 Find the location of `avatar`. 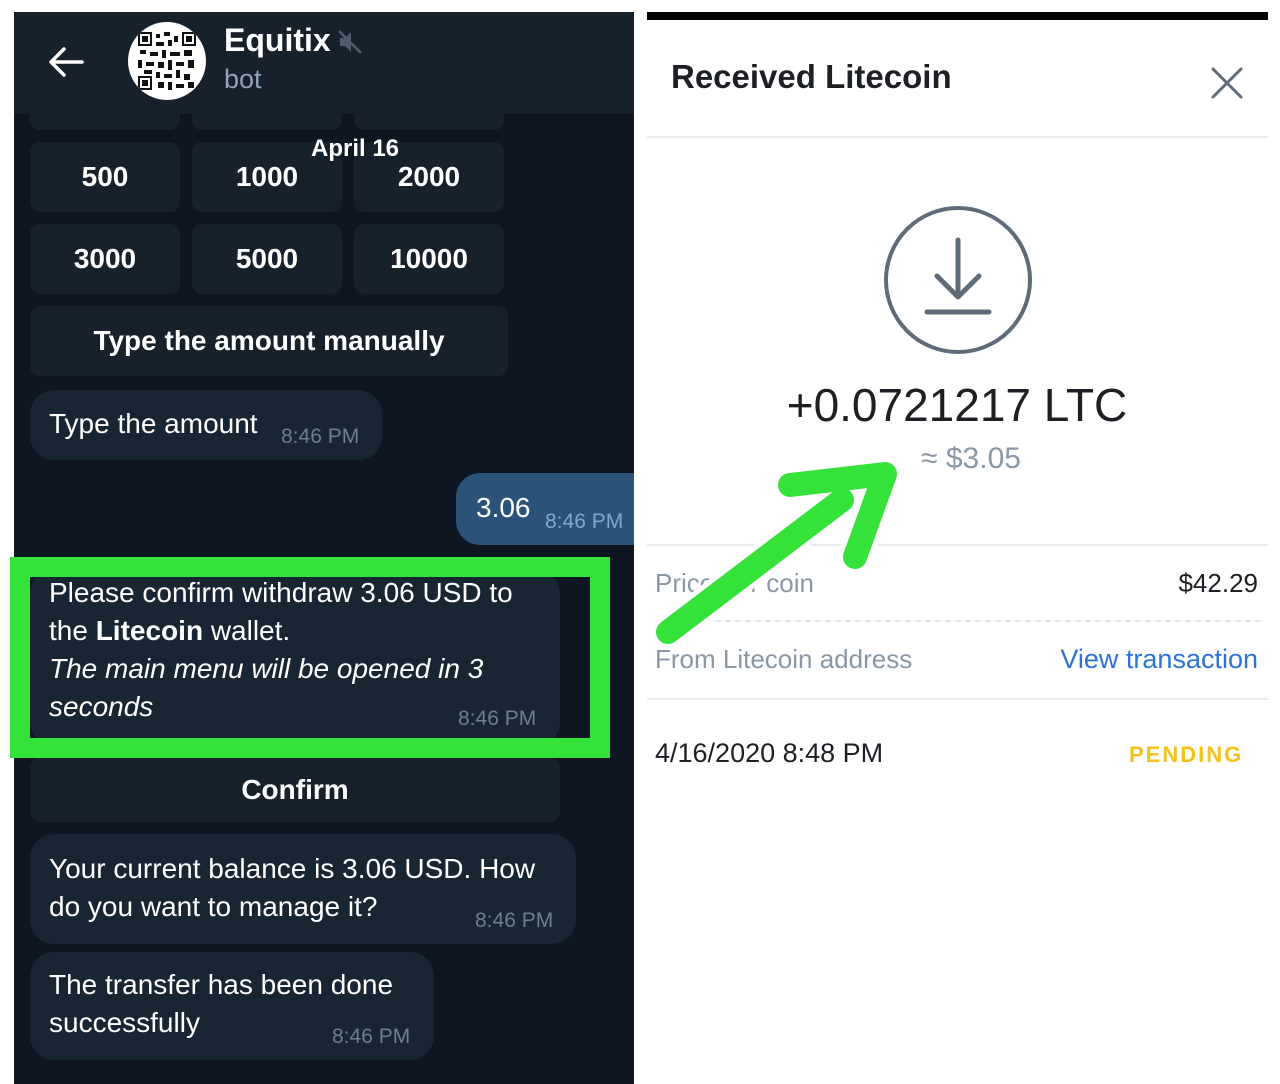

avatar is located at coordinates (167, 61).